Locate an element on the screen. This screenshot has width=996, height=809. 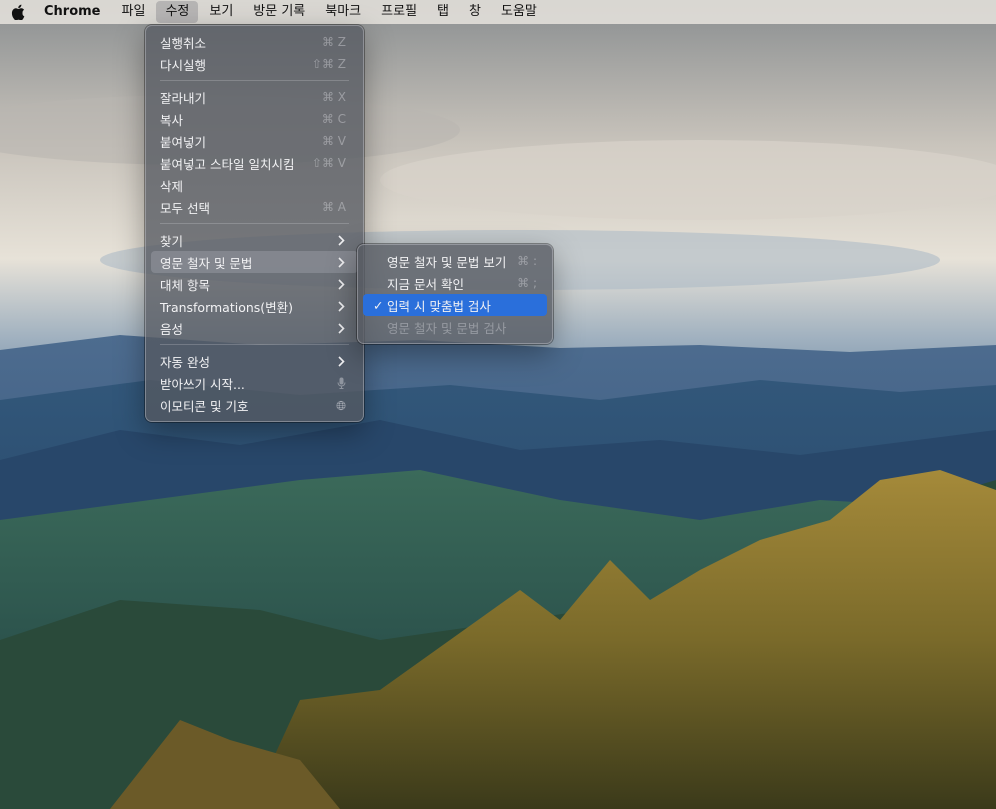
menubar-item-tab: 탭 is located at coordinates (443, 12).